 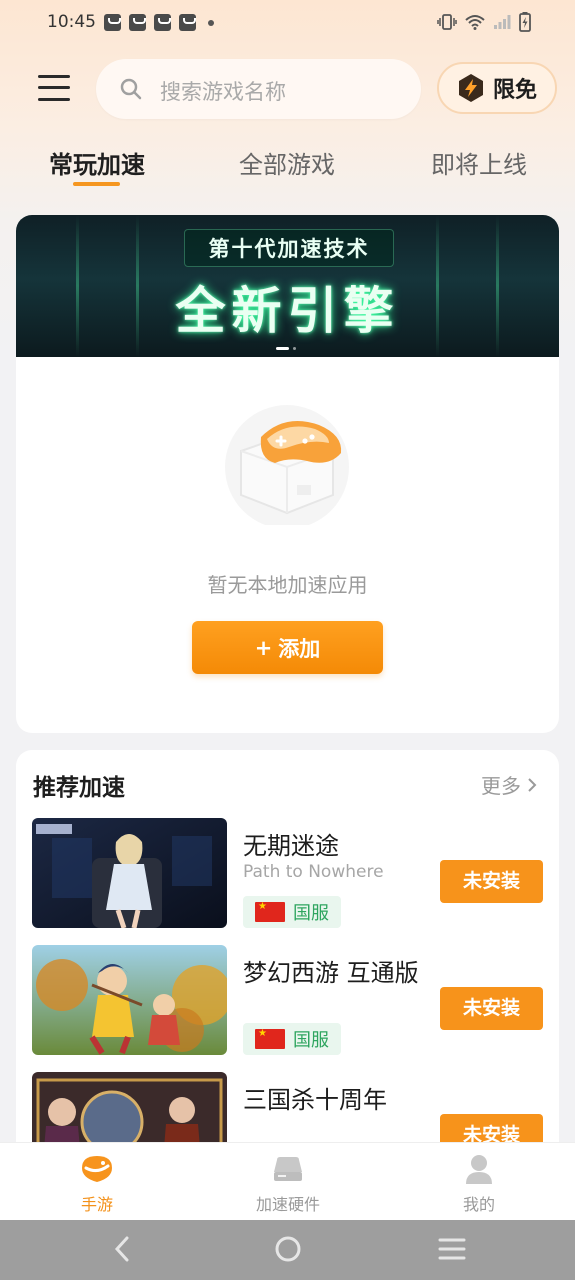 What do you see at coordinates (447, 22) in the screenshot?
I see `vibrate-icon` at bounding box center [447, 22].